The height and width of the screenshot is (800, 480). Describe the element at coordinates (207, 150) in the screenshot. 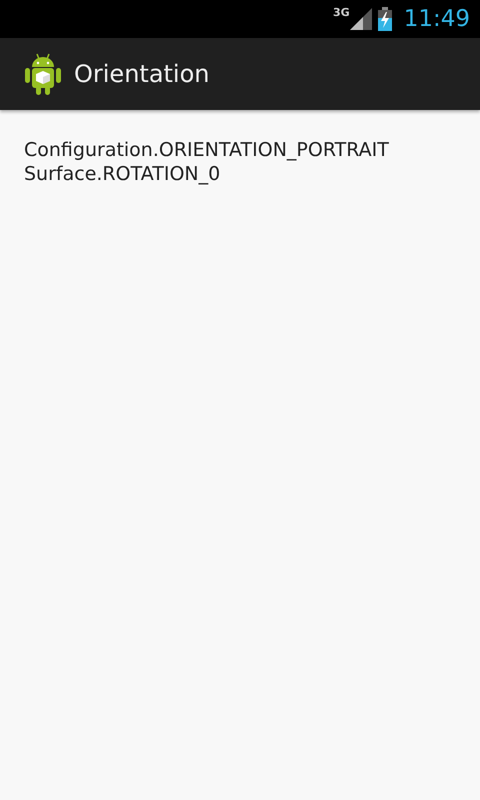

I see `info-text: Configuration.ORIENTATION_PORTRAIT` at that location.